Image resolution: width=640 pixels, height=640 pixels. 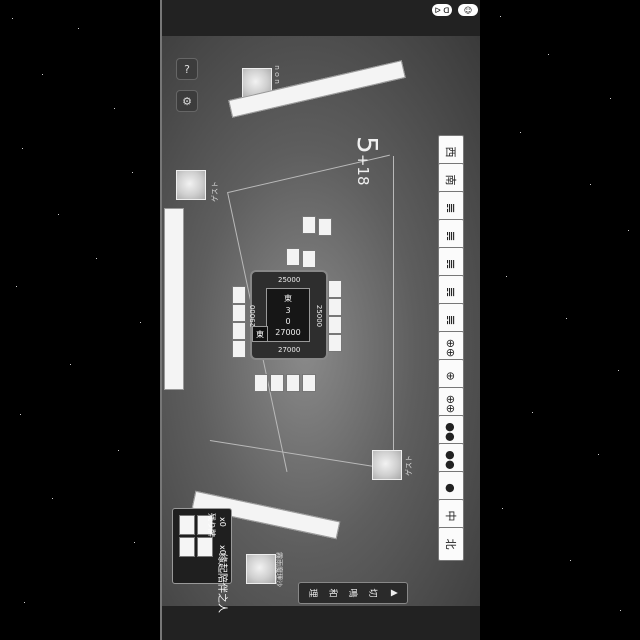 What do you see at coordinates (394, 593) in the screenshot?
I see `action-arrow-icon: ▲` at bounding box center [394, 593].